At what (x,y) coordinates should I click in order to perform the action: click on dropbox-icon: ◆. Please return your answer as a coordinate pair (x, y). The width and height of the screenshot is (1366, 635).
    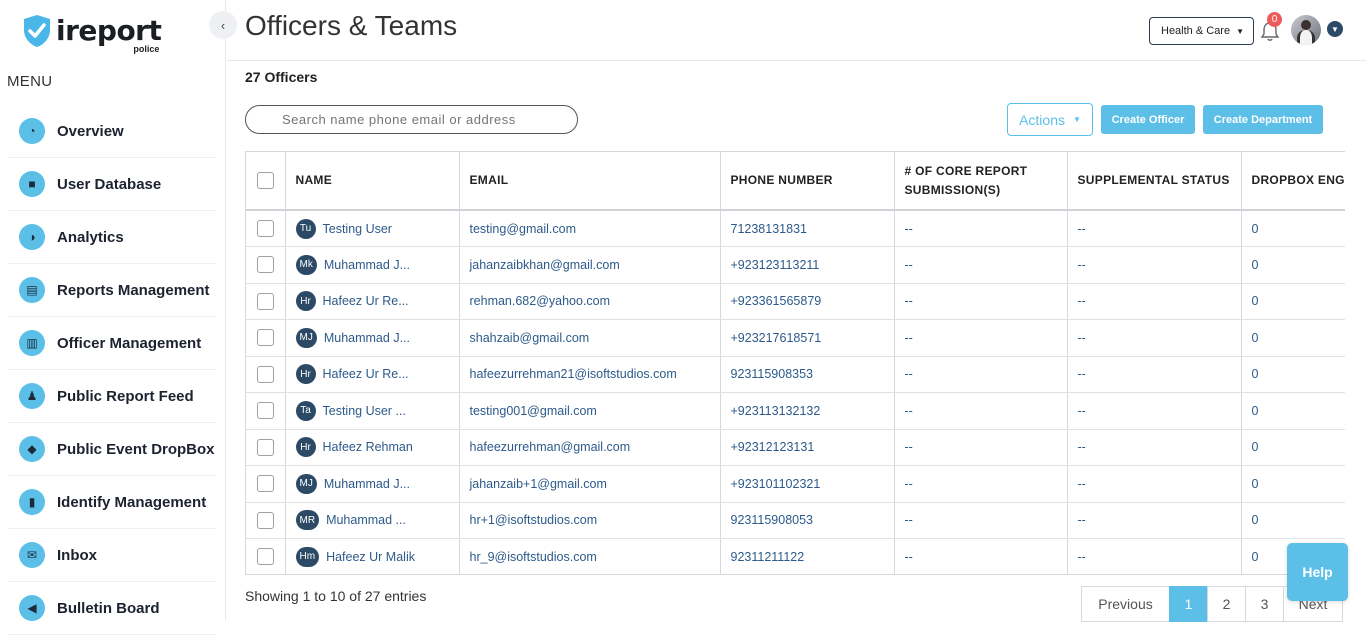
    Looking at the image, I should click on (32, 449).